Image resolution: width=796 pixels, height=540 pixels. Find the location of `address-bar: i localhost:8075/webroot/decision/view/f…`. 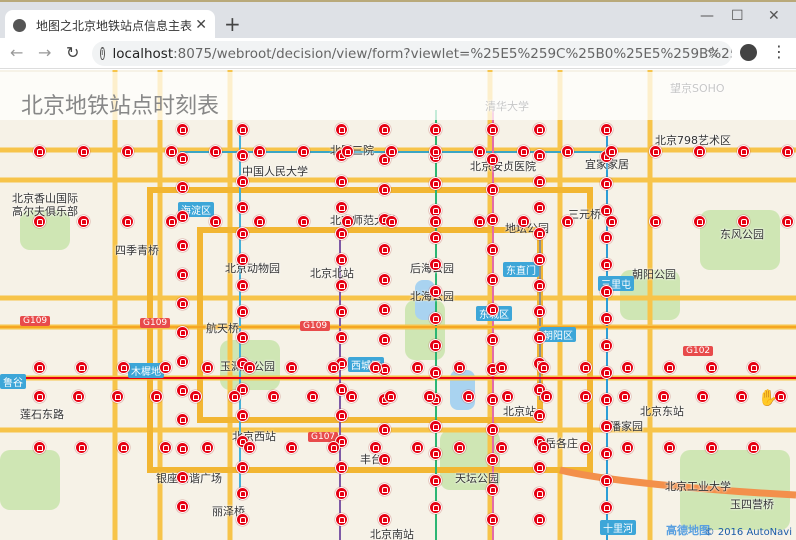

address-bar: i localhost:8075/webroot/decision/view/f… is located at coordinates (412, 53).